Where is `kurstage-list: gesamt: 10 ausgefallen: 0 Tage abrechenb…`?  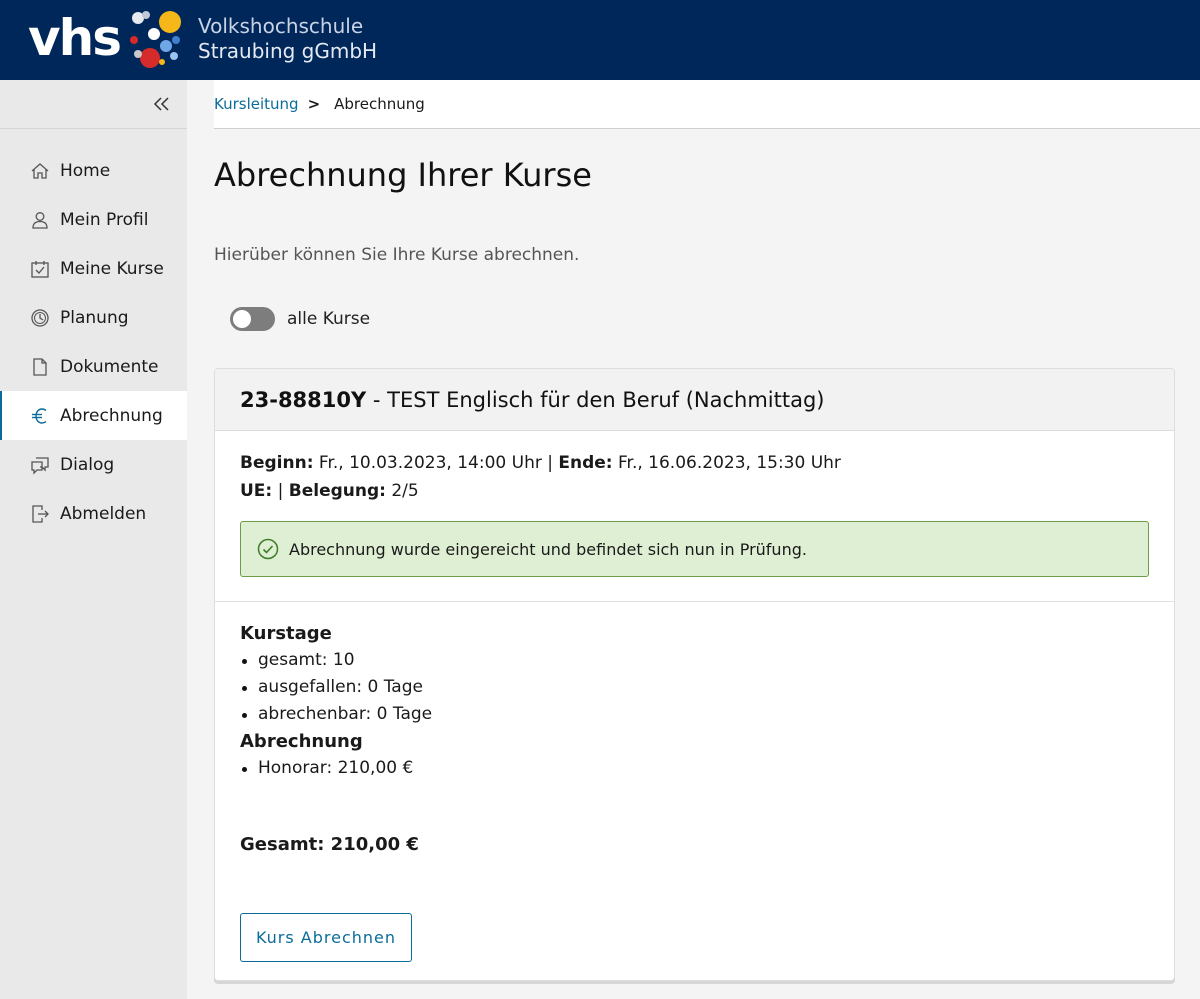
kurstage-list: gesamt: 10 ausgefallen: 0 Tage abrechenb… is located at coordinates (694, 687).